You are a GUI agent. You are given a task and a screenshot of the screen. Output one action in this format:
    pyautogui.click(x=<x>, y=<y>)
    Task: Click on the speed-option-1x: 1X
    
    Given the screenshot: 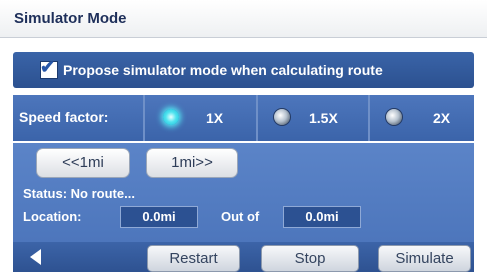 What is the action you would take?
    pyautogui.click(x=200, y=118)
    